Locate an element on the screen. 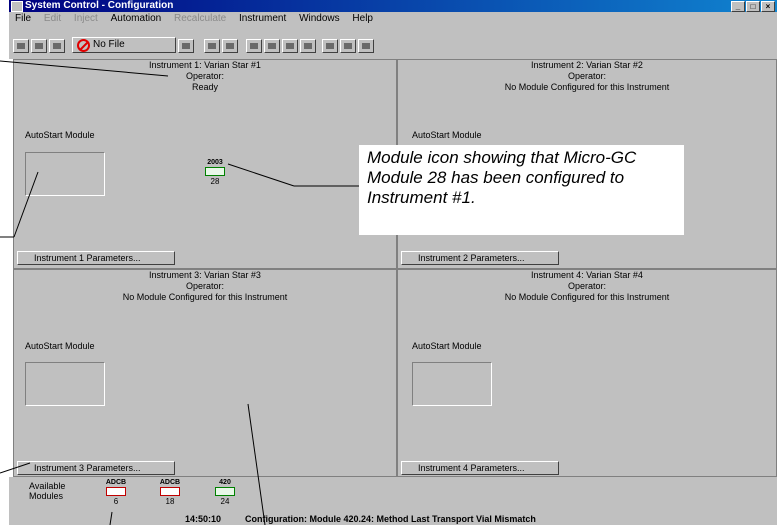 The height and width of the screenshot is (525, 777). leader-line-autostart is located at coordinates (26, 204).